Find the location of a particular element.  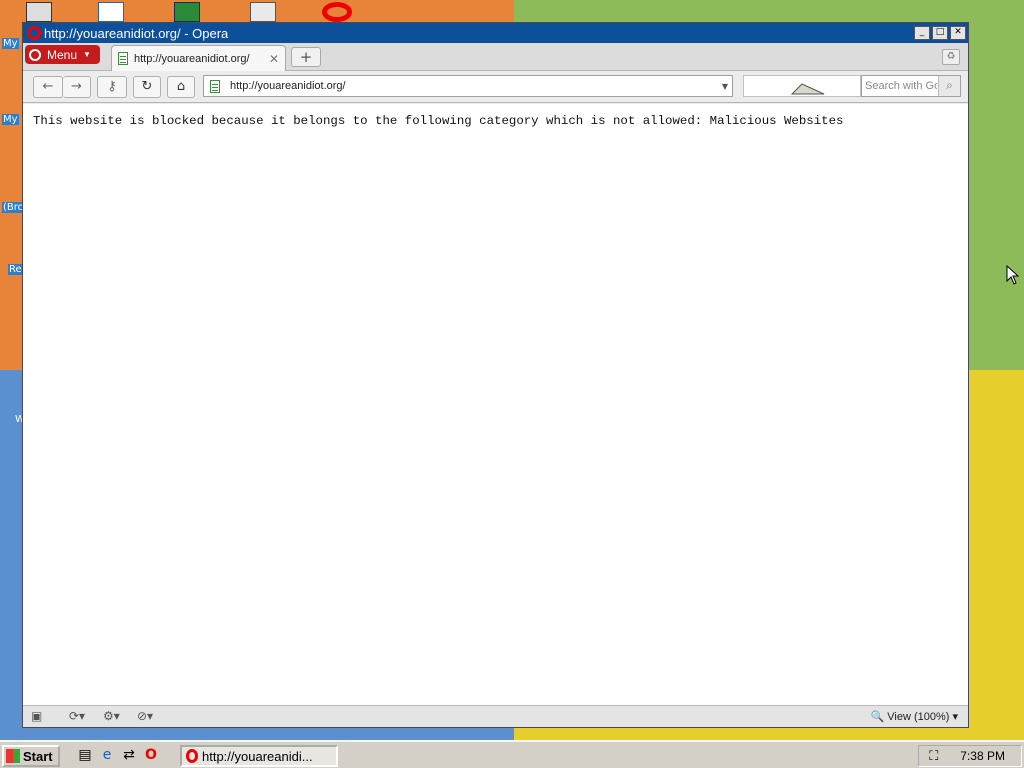

new-tab-button: + is located at coordinates (306, 57).